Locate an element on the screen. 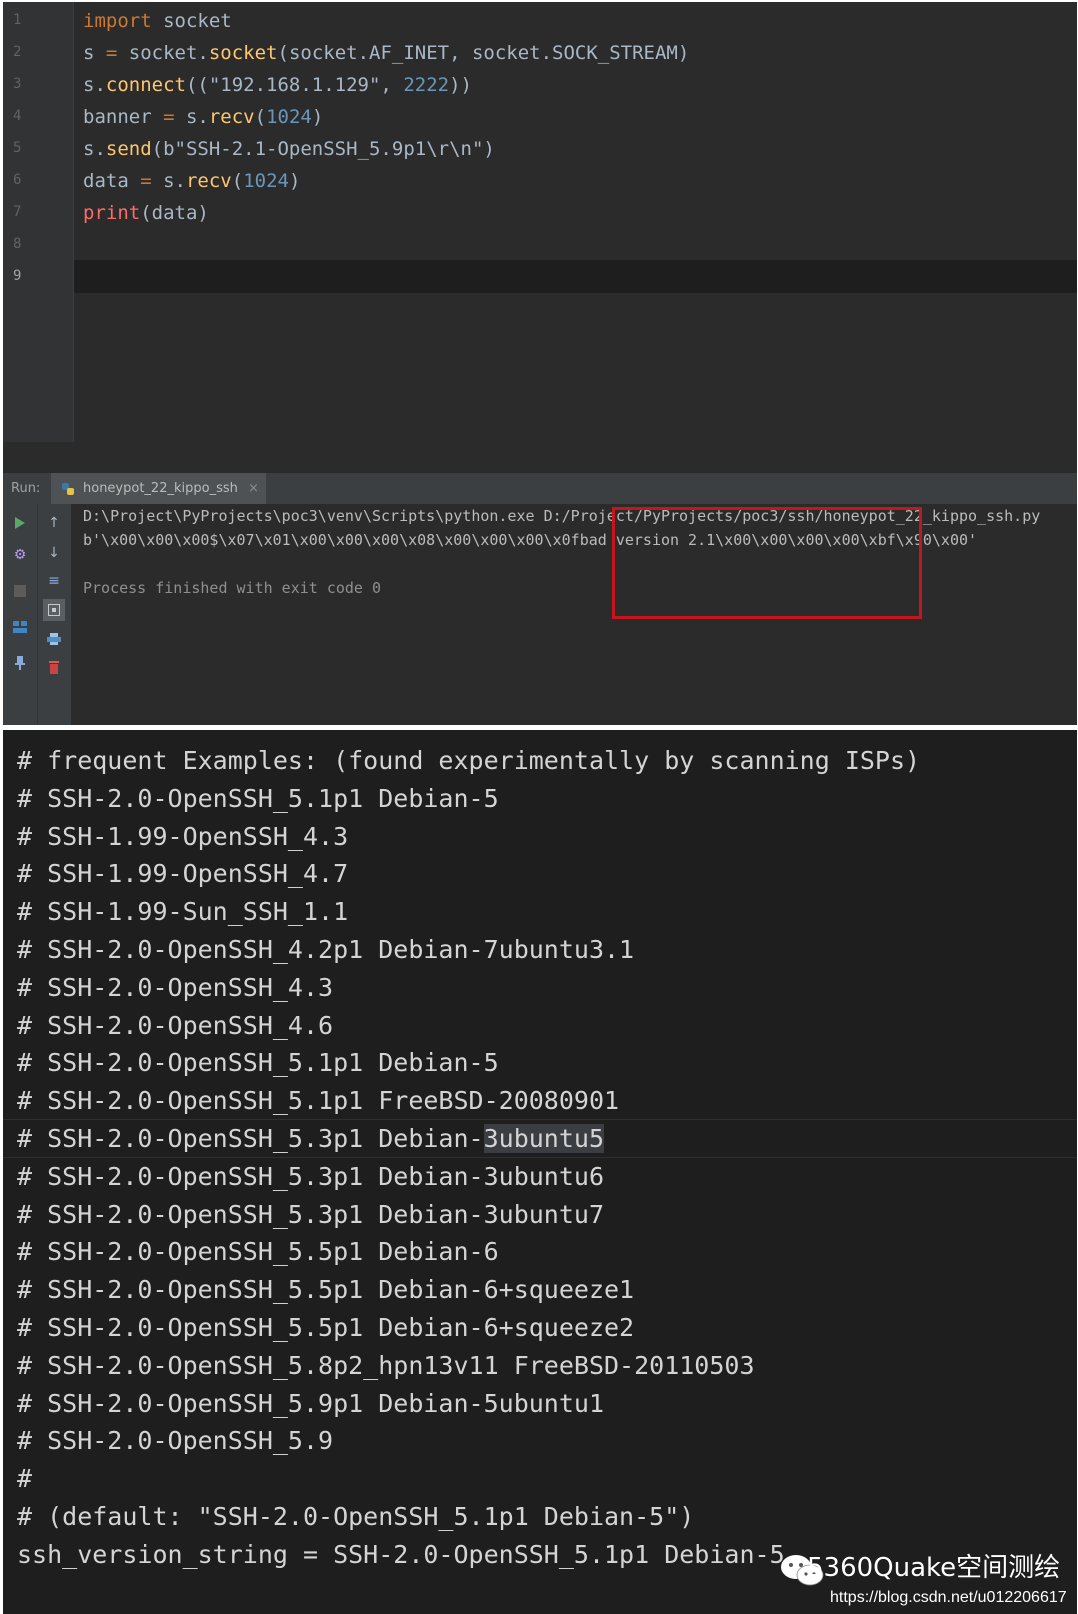 This screenshot has height=1614, width=1078. config-comment-line: # SSH-1.99-OpenSSH_4.7 is located at coordinates (183, 874).